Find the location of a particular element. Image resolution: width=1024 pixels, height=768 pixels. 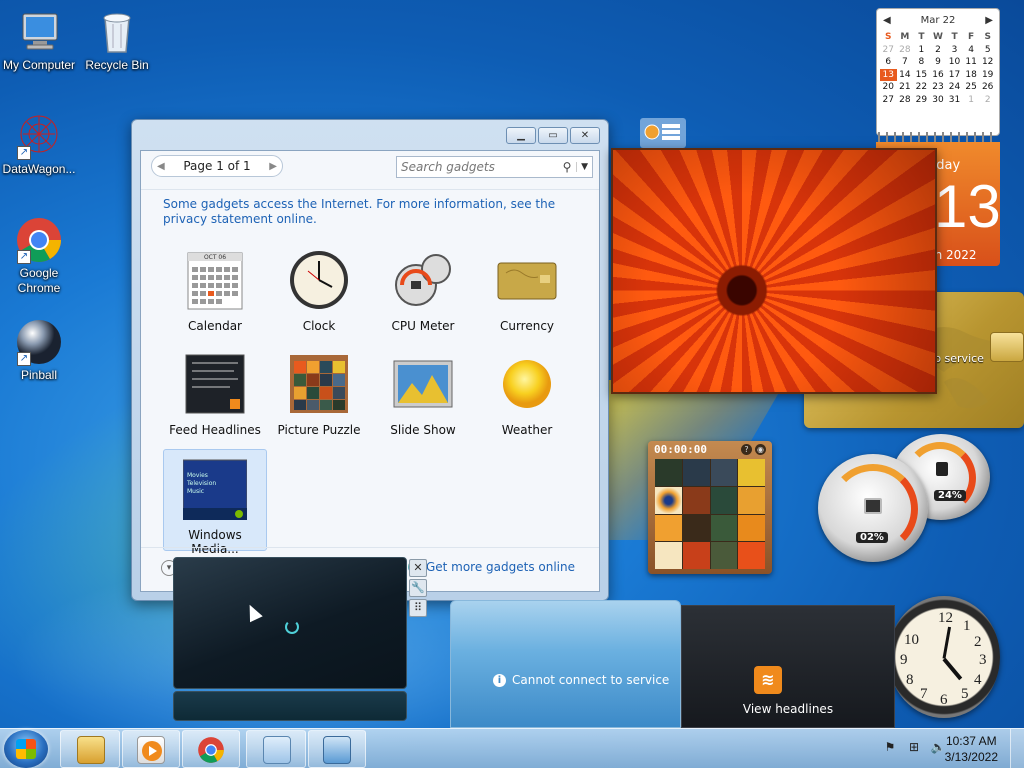

help-icon: ? is located at coordinates (746, 449).